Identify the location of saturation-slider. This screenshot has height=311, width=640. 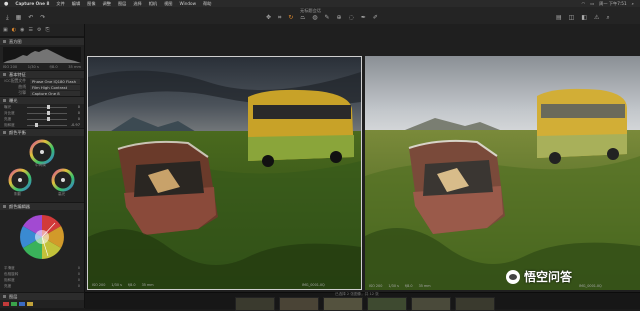
(47, 125).